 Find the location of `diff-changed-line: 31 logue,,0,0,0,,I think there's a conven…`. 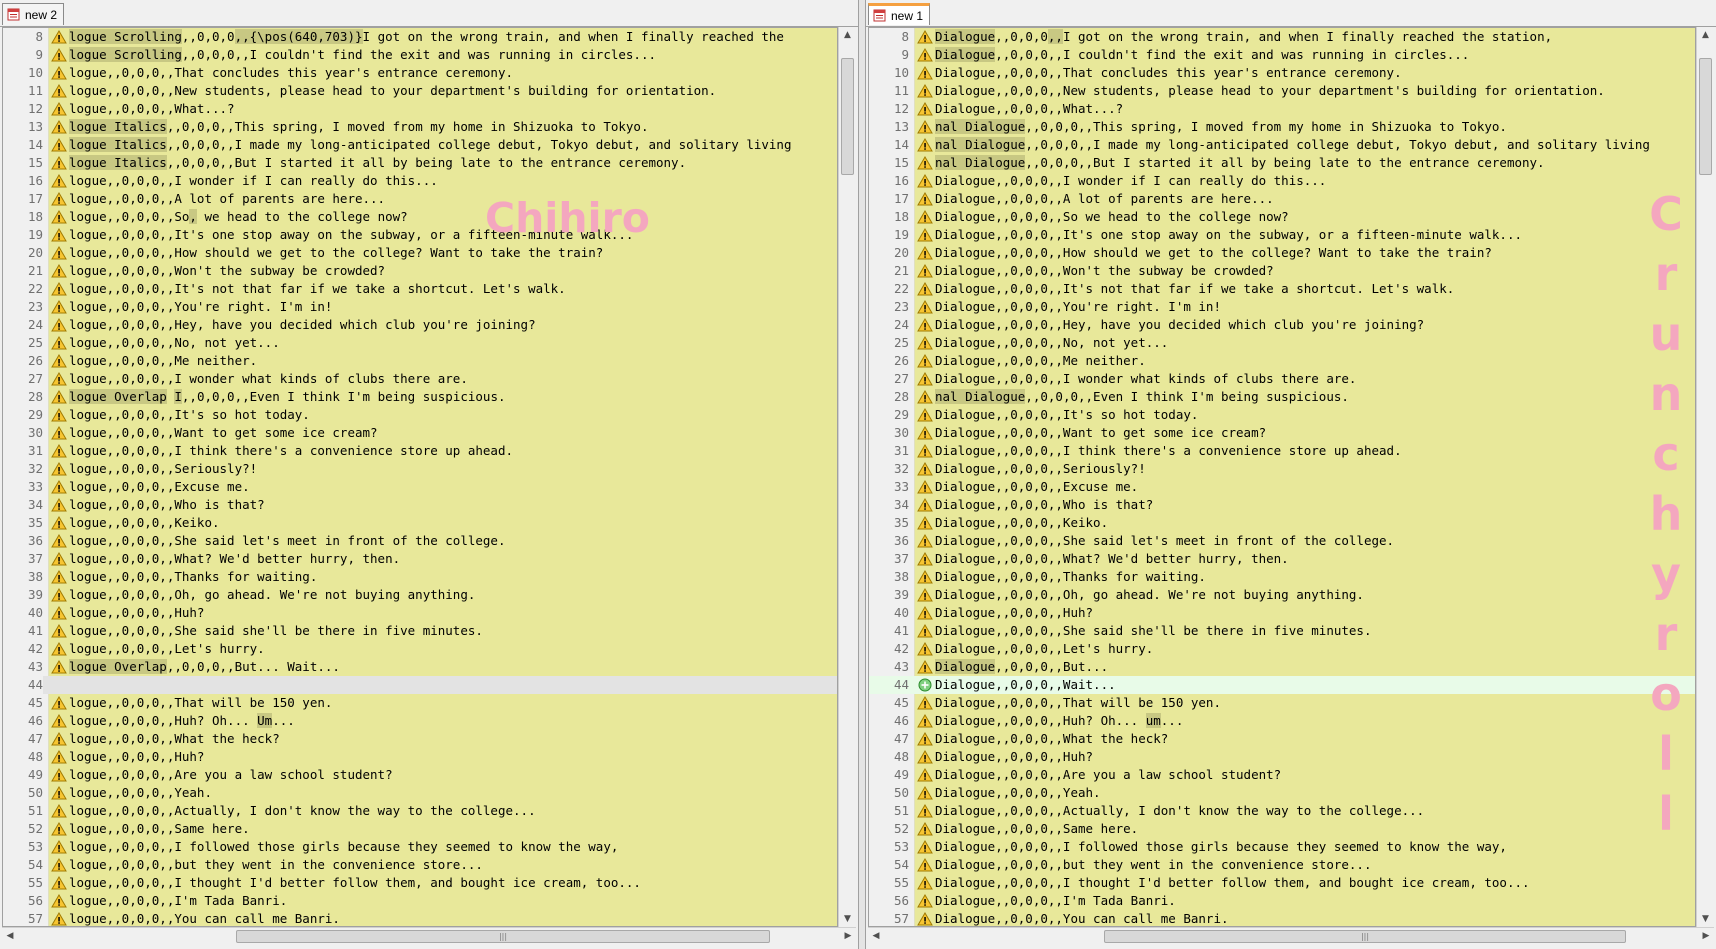

diff-changed-line: 31 logue,,0,0,0,,I think there's a conven… is located at coordinates (420, 451).